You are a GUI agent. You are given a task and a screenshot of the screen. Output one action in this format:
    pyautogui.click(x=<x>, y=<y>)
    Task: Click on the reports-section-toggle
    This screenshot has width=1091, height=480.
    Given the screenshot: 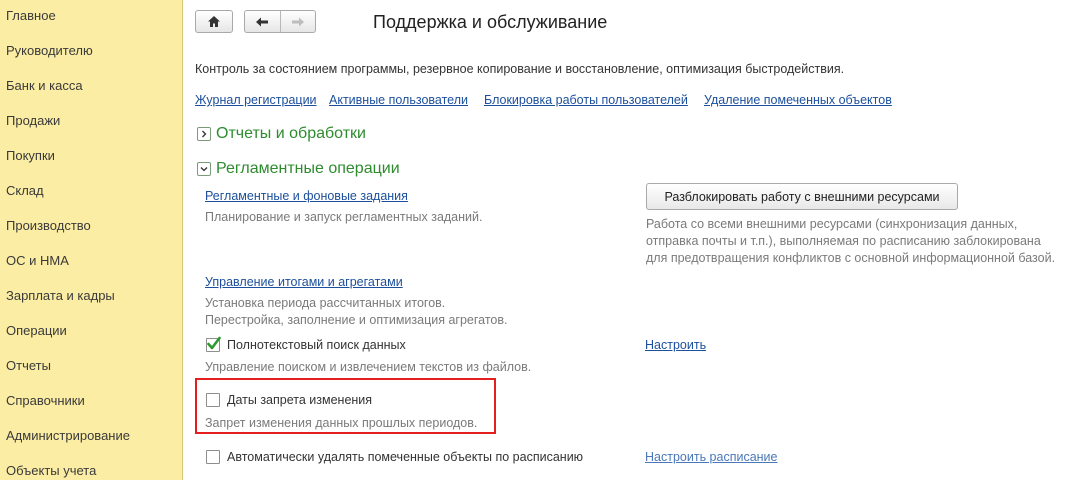 What is the action you would take?
    pyautogui.click(x=204, y=134)
    